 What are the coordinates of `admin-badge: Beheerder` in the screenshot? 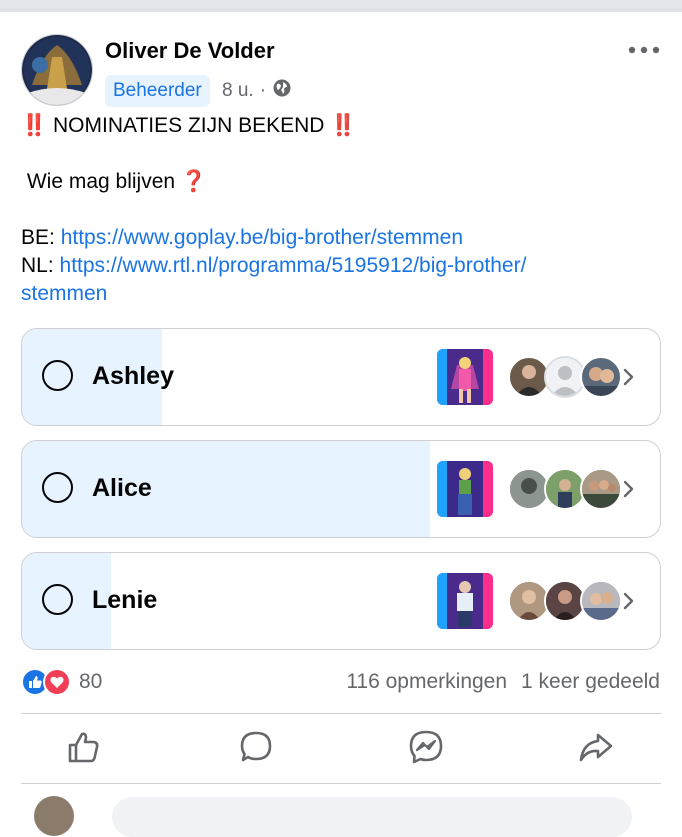 It's located at (157, 91).